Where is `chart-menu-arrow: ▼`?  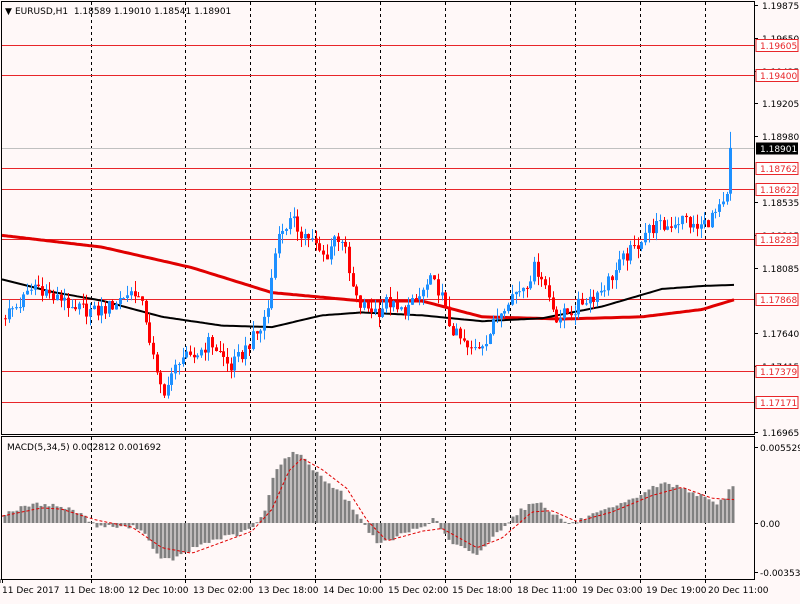
chart-menu-arrow: ▼ is located at coordinates (8, 12).